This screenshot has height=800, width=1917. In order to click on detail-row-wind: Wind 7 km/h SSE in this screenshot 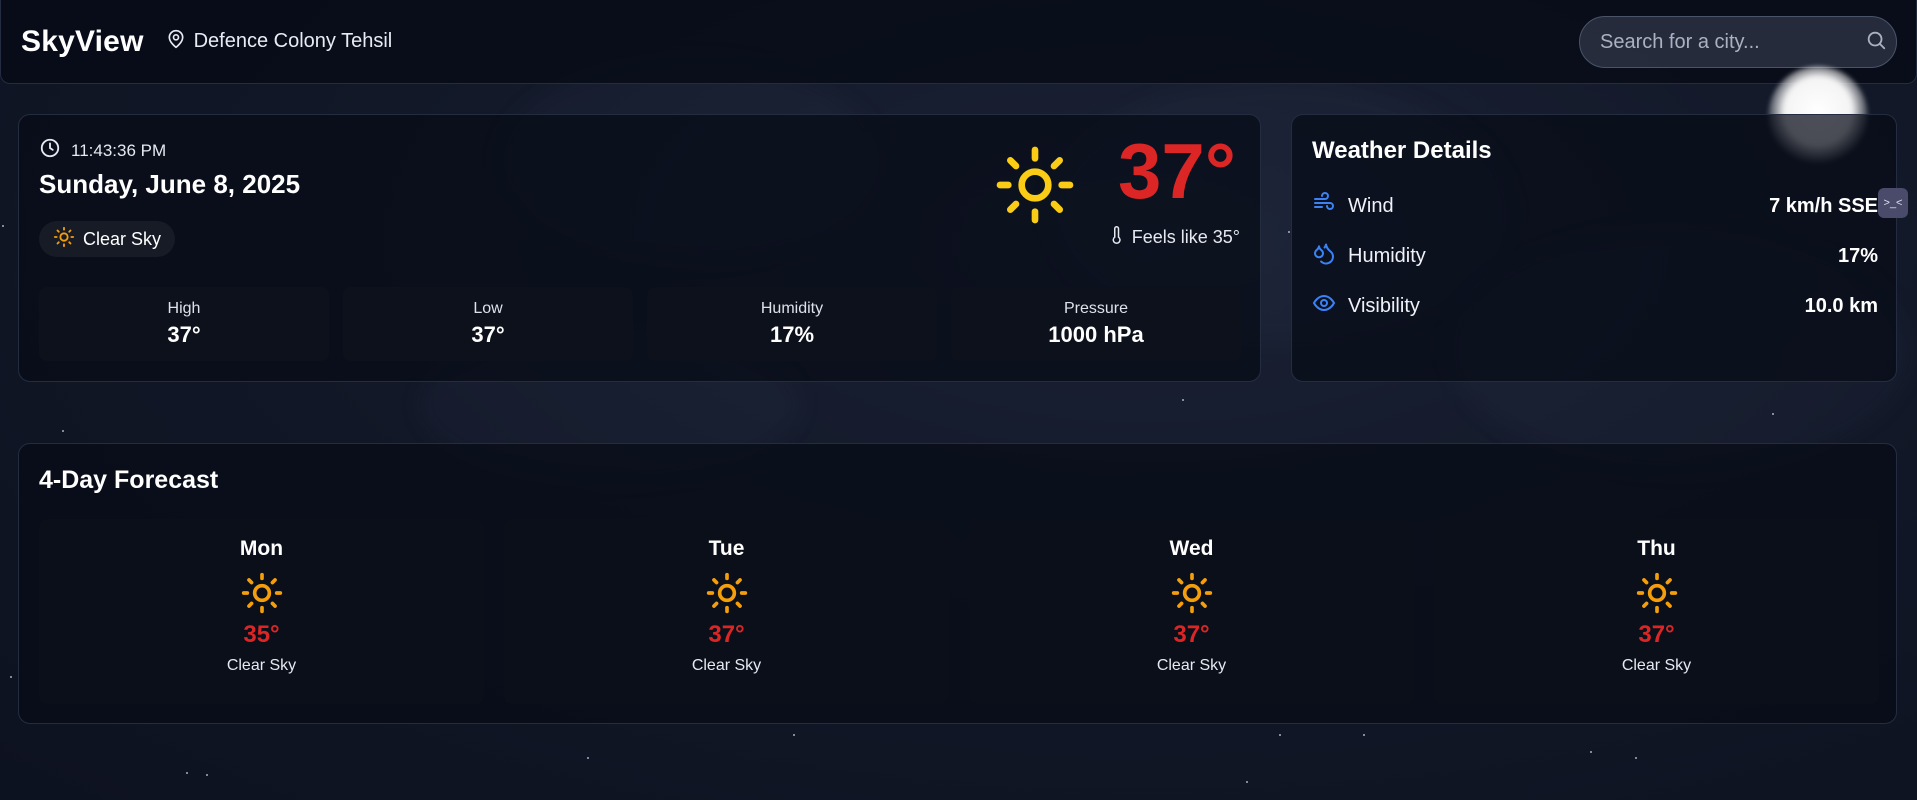, I will do `click(1595, 206)`.